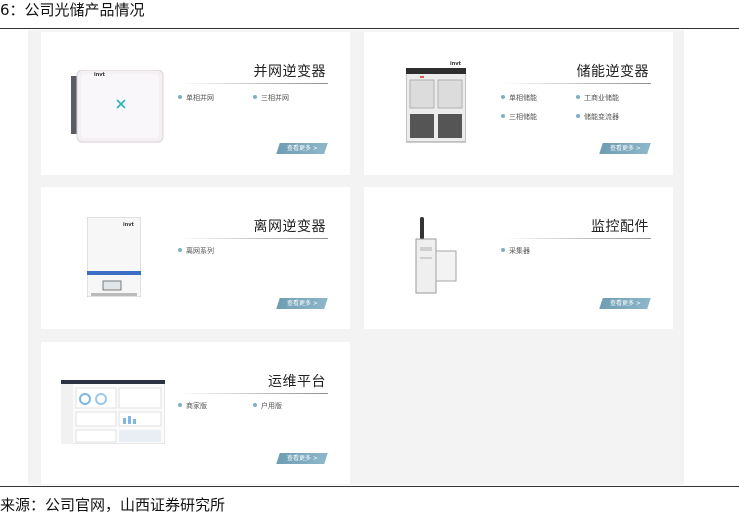 Image resolution: width=739 pixels, height=515 pixels. I want to click on dashboard-screenshot-icon, so click(113, 412).